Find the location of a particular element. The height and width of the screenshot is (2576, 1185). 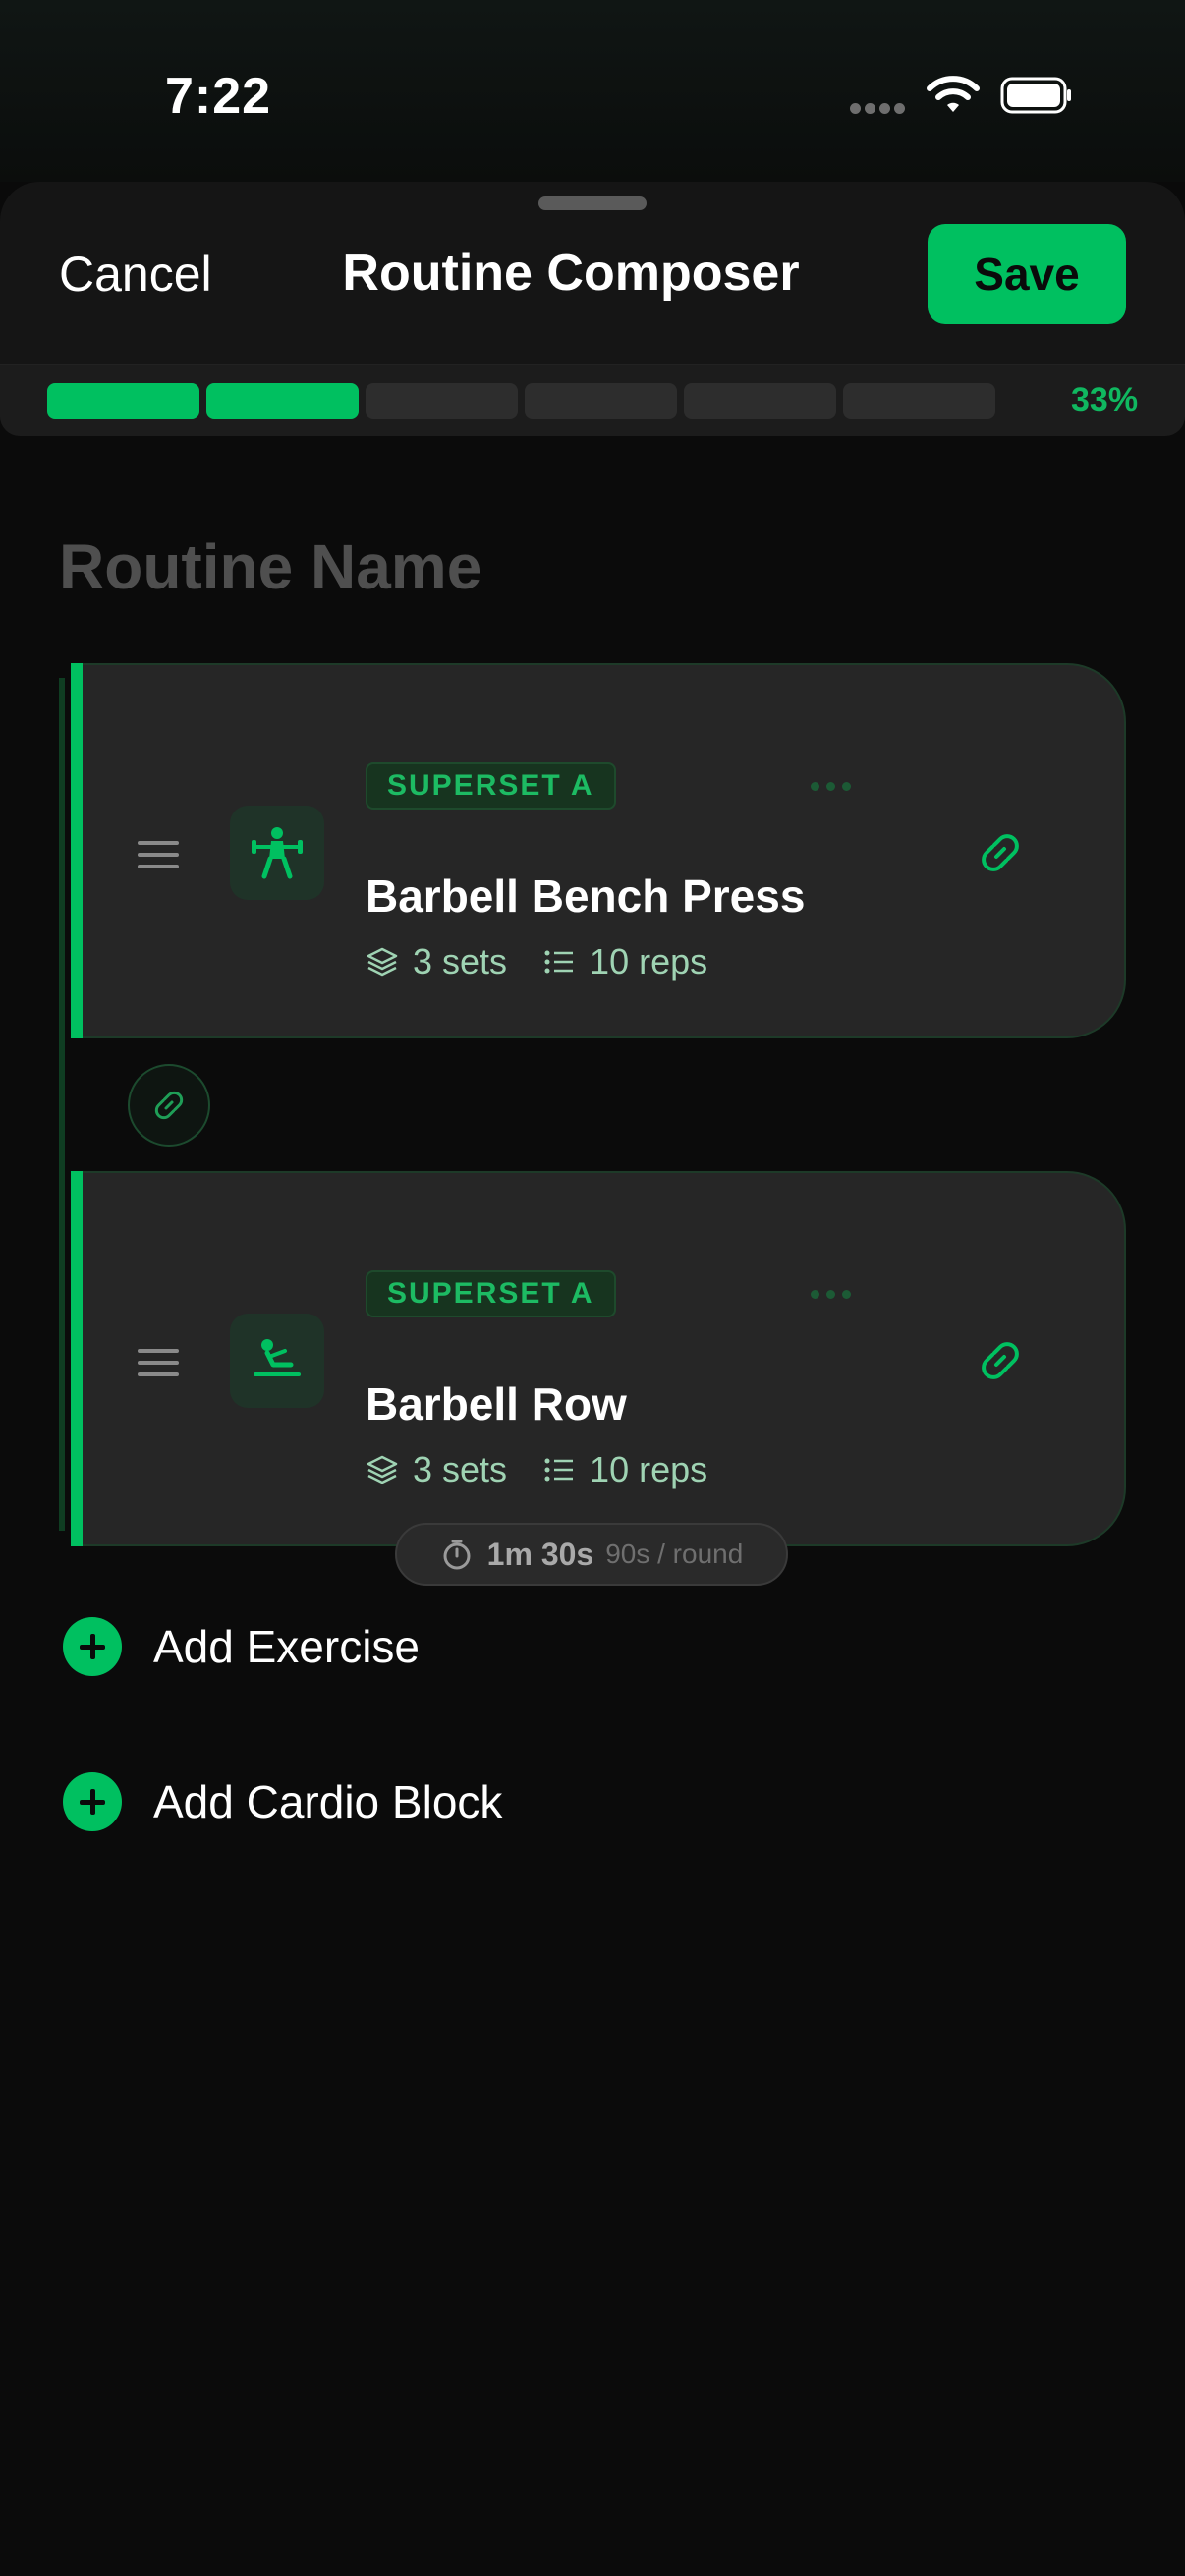

battery-icon is located at coordinates (1035, 95).